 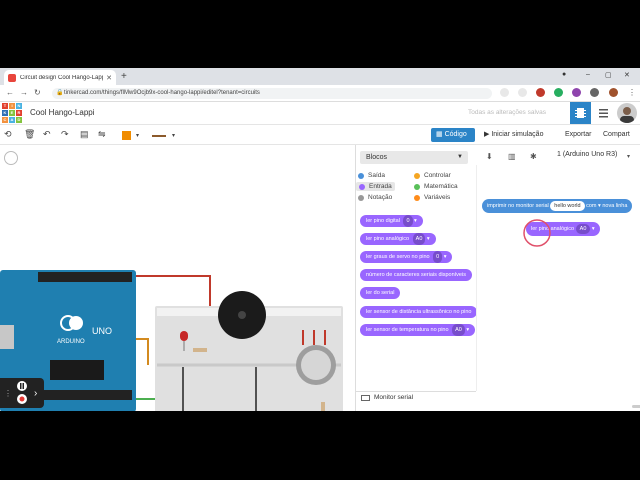 What do you see at coordinates (383, 221) in the screenshot?
I see `block-label: ler pino digital` at bounding box center [383, 221].